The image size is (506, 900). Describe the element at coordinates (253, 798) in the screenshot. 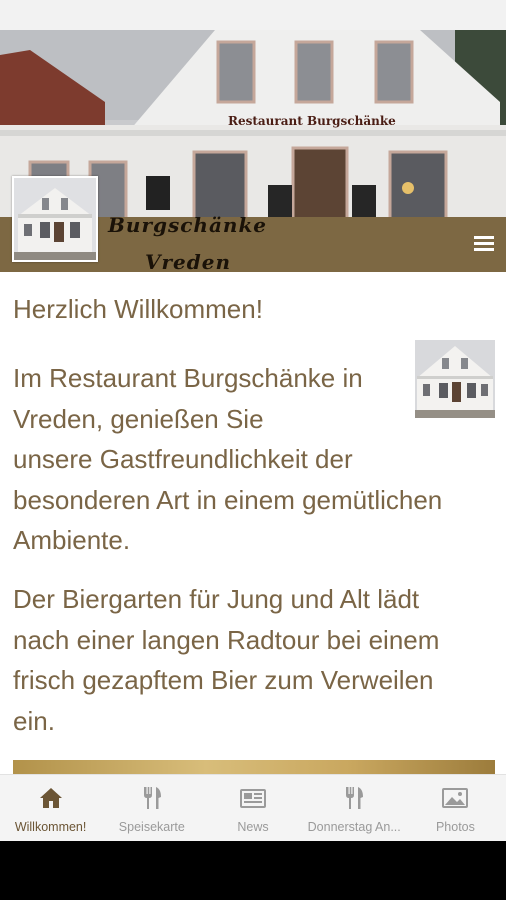

I see `newspaper-icon` at that location.